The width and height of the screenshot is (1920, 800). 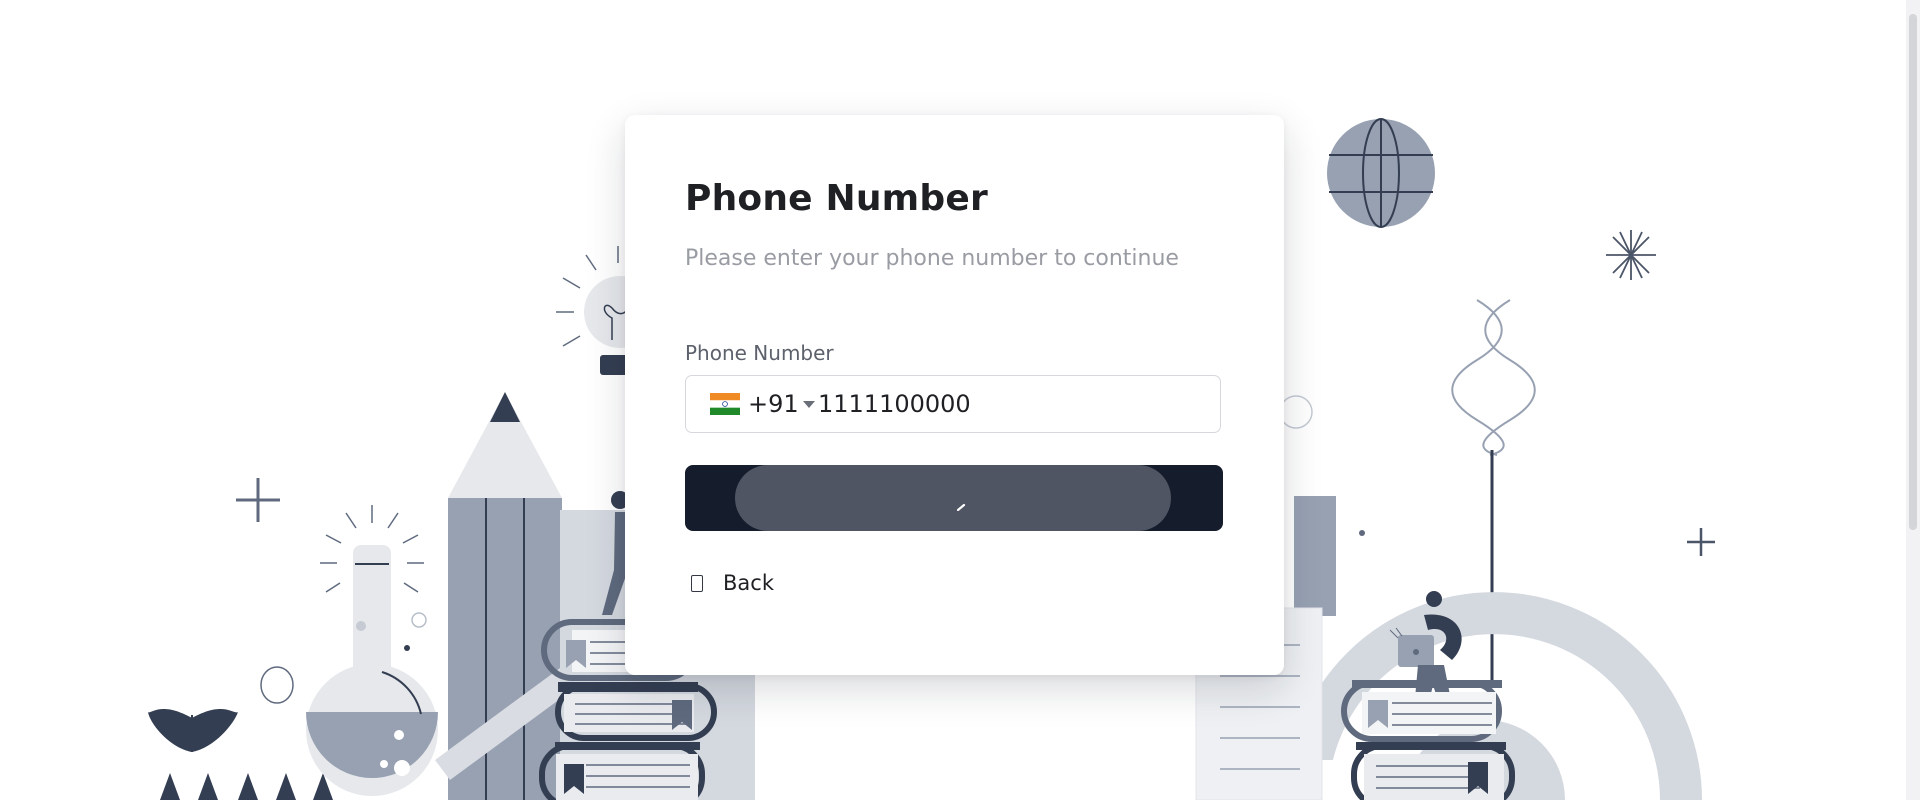 I want to click on chevron-down-icon, so click(x=808, y=404).